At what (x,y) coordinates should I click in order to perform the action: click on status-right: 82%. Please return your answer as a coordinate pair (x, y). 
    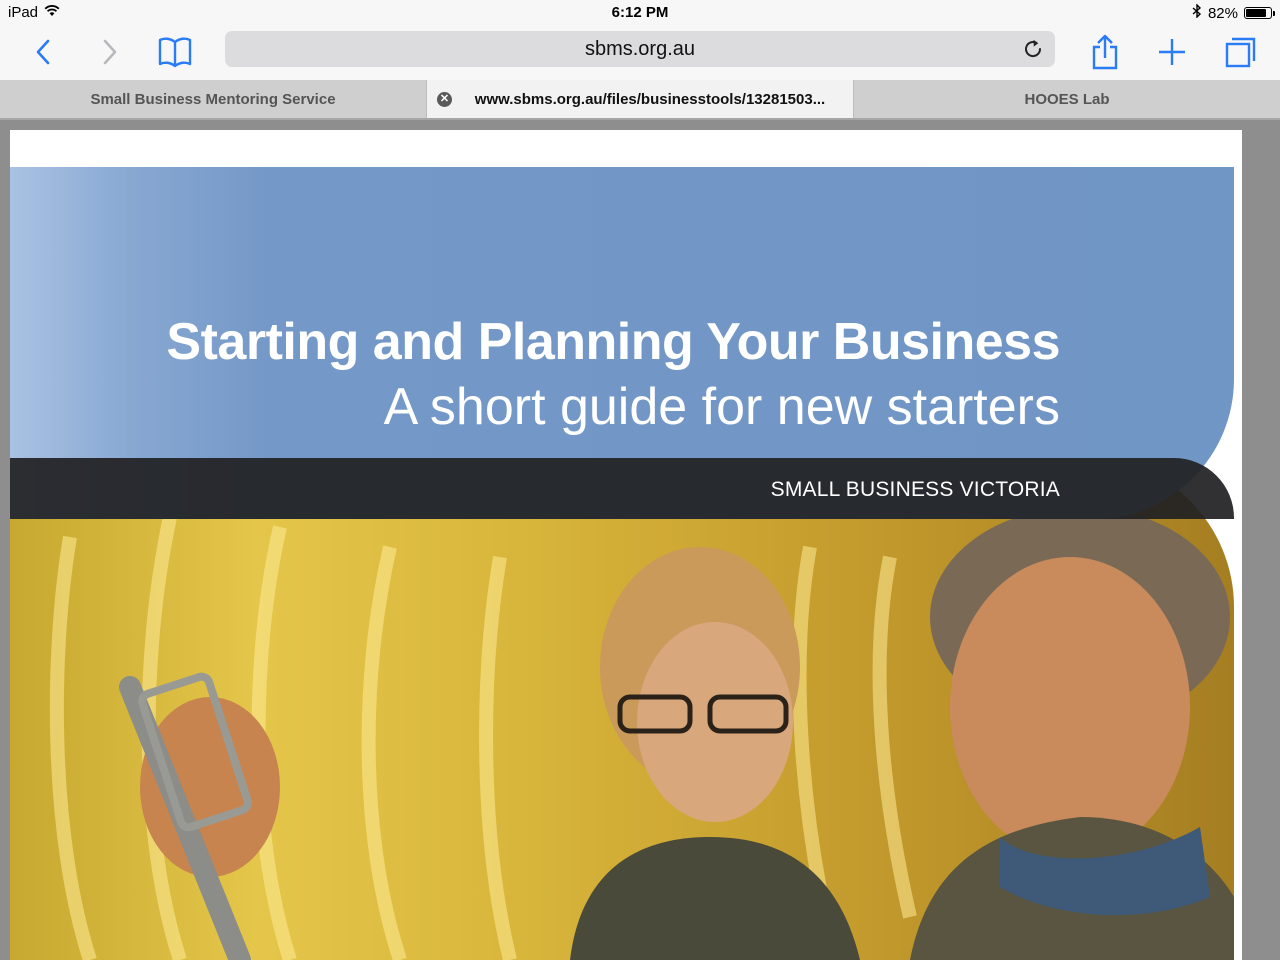
    Looking at the image, I should click on (1233, 12).